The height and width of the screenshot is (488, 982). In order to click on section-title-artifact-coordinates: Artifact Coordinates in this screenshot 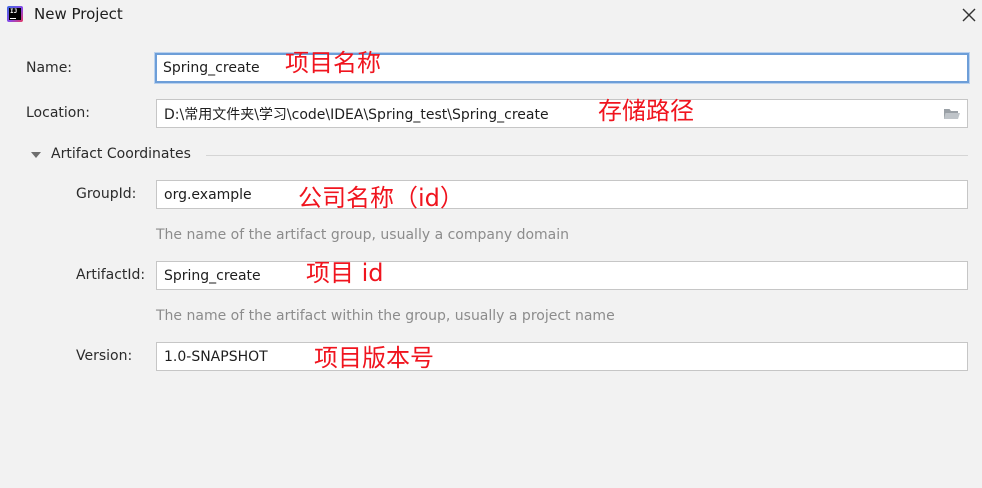, I will do `click(121, 154)`.